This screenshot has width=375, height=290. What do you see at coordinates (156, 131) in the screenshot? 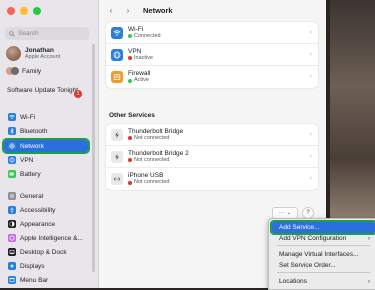
I see `service-title: Thunderbolt Bridge` at bounding box center [156, 131].